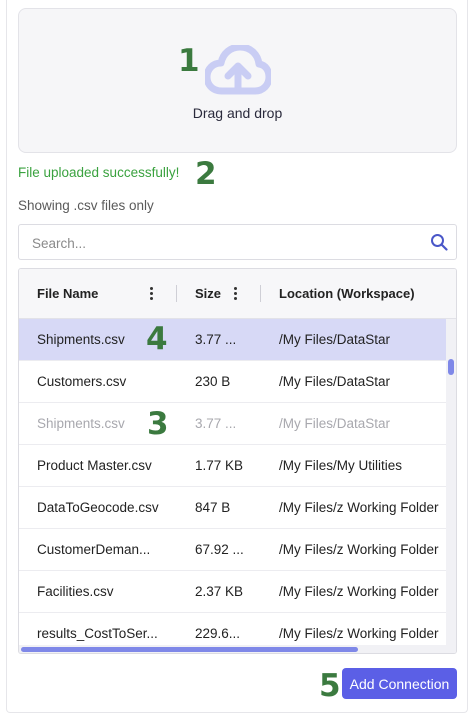 The height and width of the screenshot is (719, 475). What do you see at coordinates (98, 507) in the screenshot?
I see `file-name-cell: DataToGeocode.csv` at bounding box center [98, 507].